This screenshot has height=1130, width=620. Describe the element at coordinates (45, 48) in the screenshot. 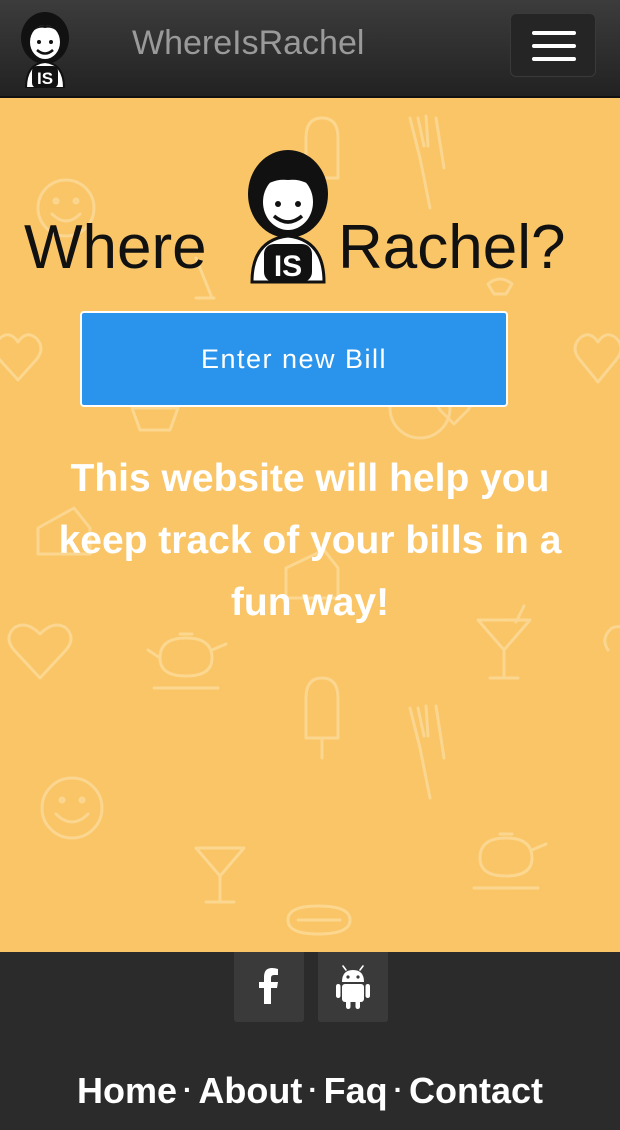

I see `rachel-avatar-icon: IS` at that location.